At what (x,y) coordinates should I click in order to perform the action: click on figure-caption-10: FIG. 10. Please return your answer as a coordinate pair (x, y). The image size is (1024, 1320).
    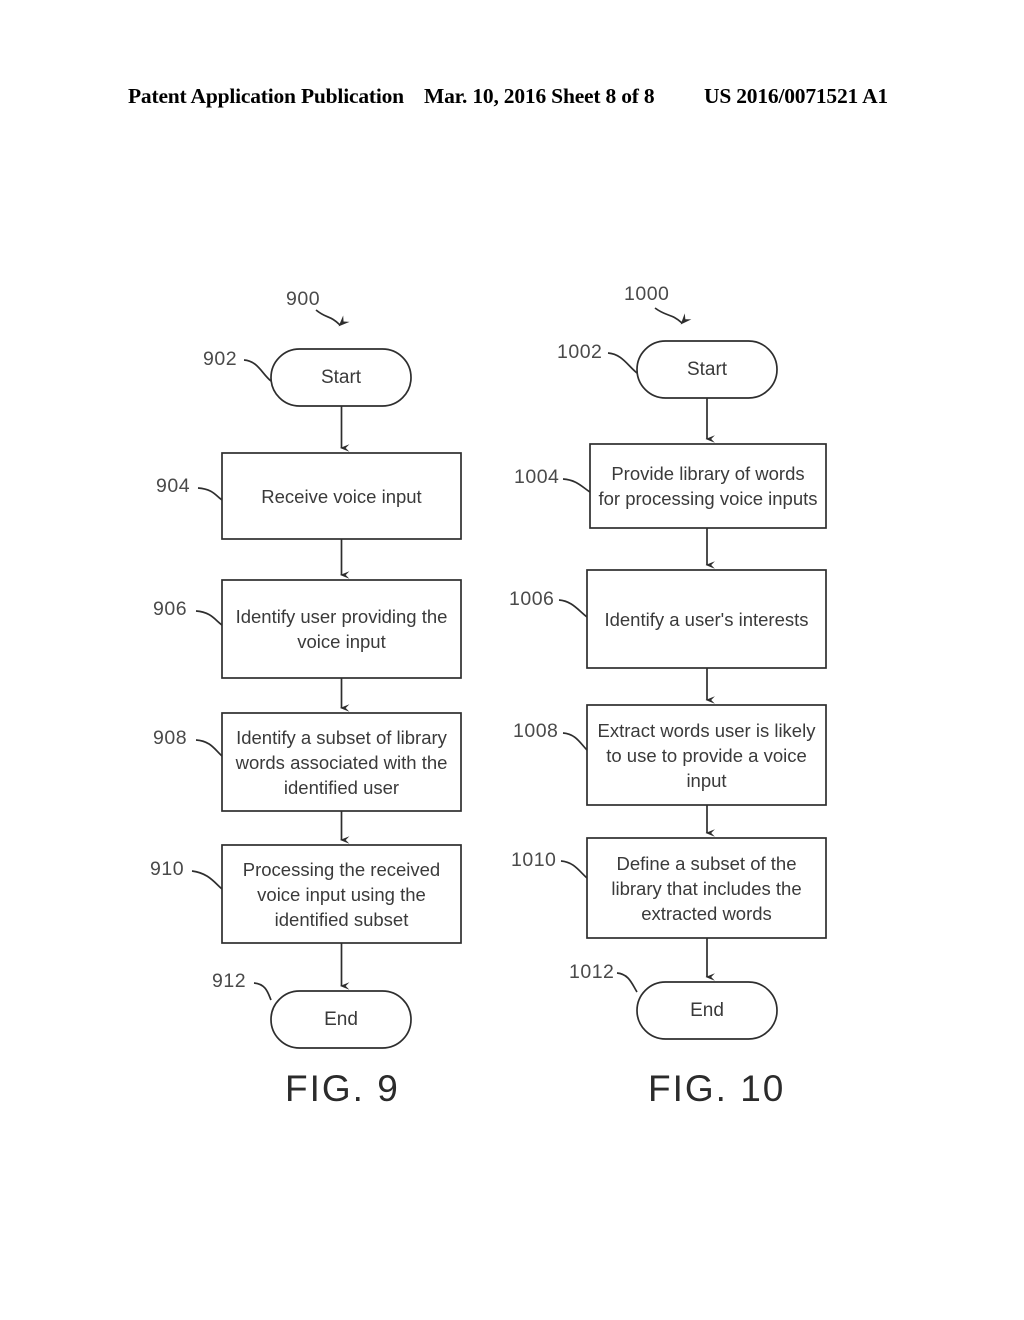
    Looking at the image, I should click on (717, 1088).